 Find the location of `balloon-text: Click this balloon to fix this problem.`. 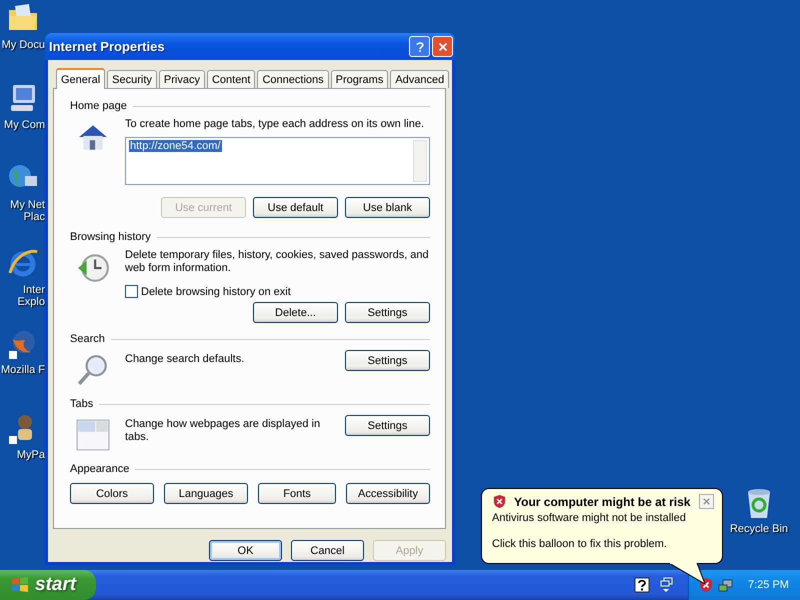

balloon-text: Click this balloon to fix this problem. is located at coordinates (580, 544).